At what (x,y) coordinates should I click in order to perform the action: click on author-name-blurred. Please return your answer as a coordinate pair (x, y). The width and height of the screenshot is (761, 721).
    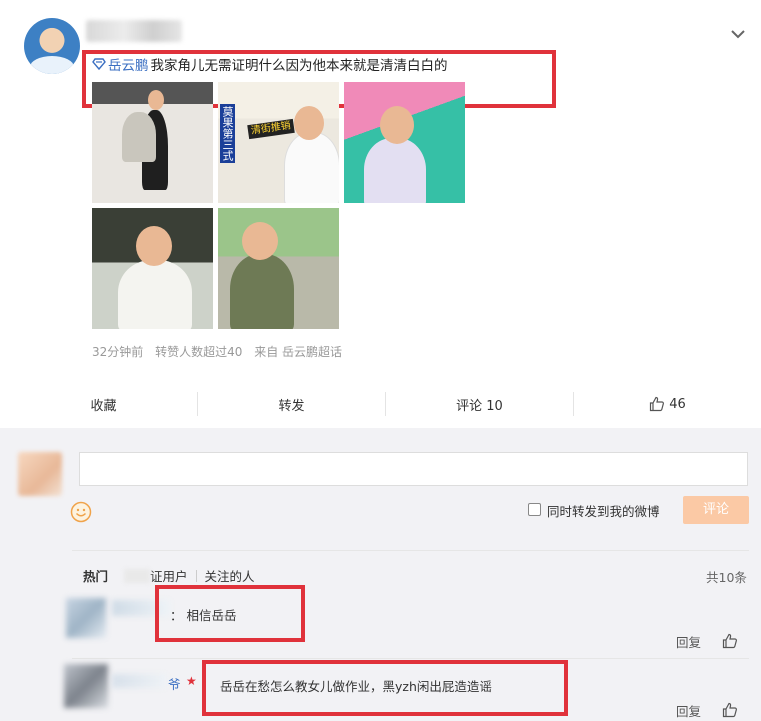
    Looking at the image, I should click on (134, 31).